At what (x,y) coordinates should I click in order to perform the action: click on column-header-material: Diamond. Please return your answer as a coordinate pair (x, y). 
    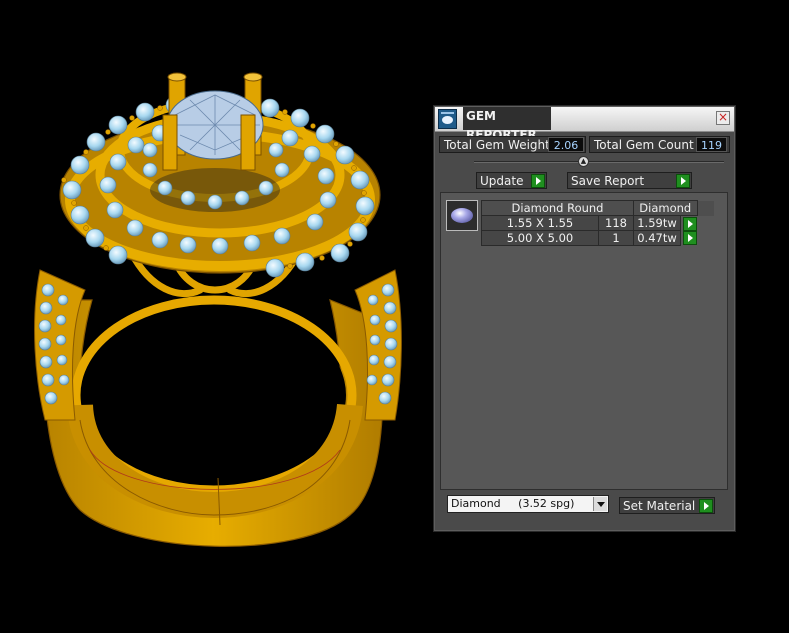
    Looking at the image, I should click on (665, 208).